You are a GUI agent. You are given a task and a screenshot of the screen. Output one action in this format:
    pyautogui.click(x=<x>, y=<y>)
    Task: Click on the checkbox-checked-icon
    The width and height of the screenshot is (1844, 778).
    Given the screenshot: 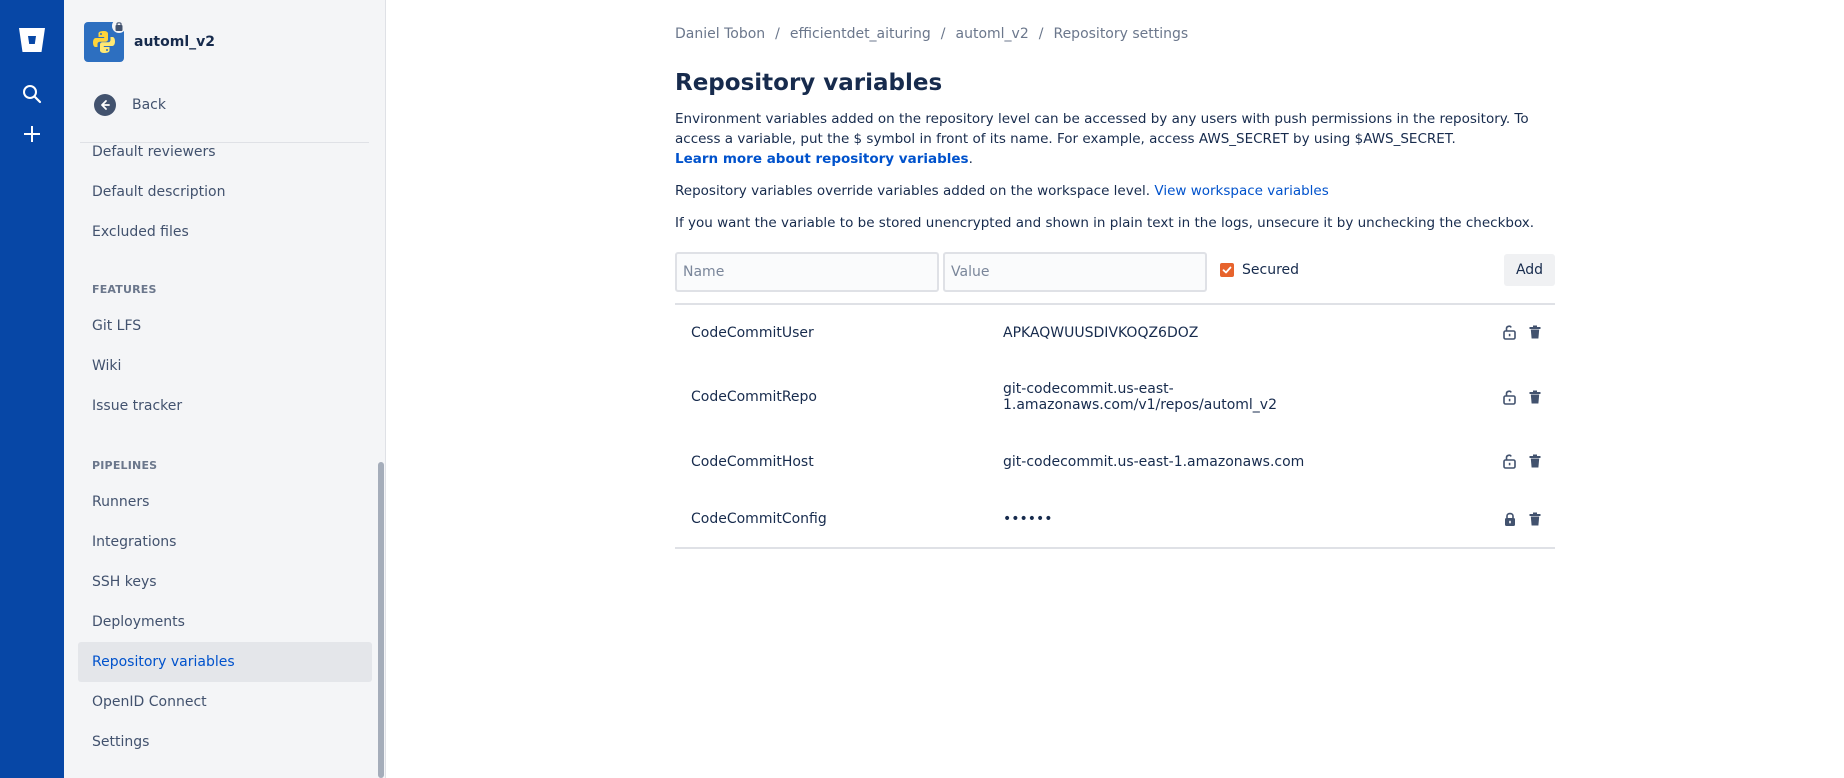 What is the action you would take?
    pyautogui.click(x=1227, y=270)
    